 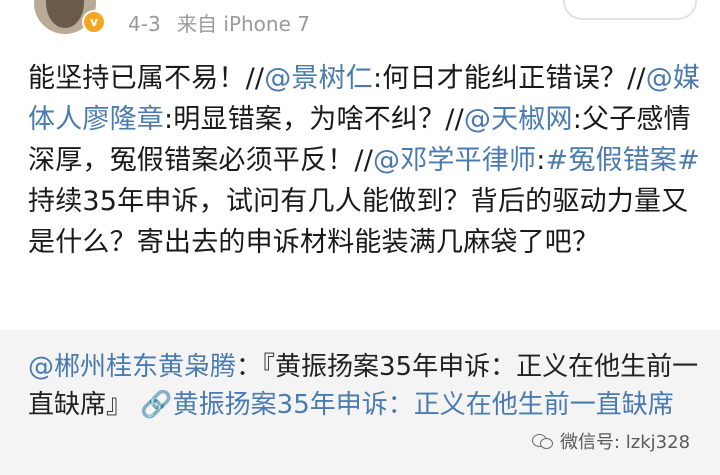 I want to click on wechat-watermark: 微信号: lzkj328, so click(x=611, y=441).